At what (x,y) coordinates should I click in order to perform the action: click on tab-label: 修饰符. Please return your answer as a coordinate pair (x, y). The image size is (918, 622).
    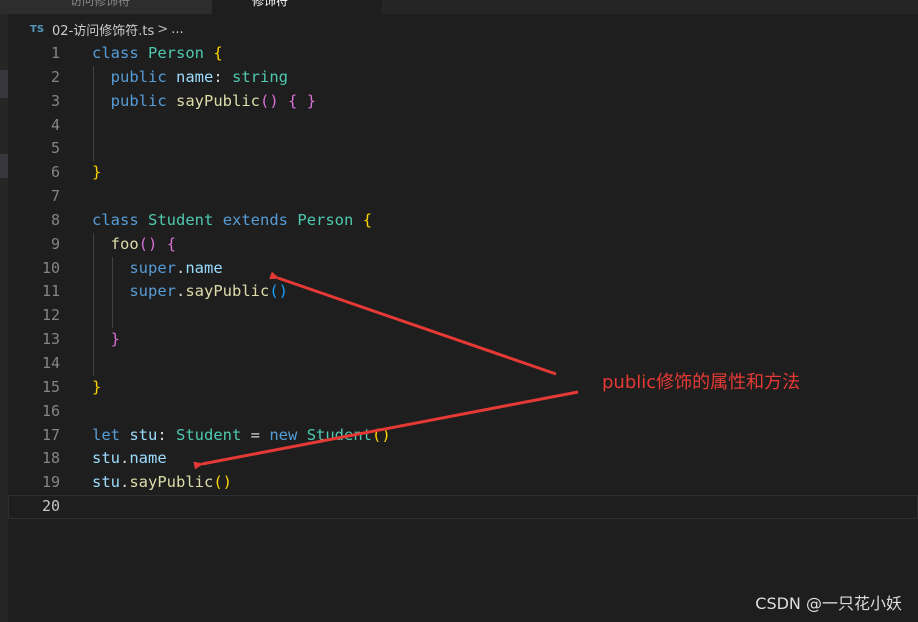
    Looking at the image, I should click on (270, 4).